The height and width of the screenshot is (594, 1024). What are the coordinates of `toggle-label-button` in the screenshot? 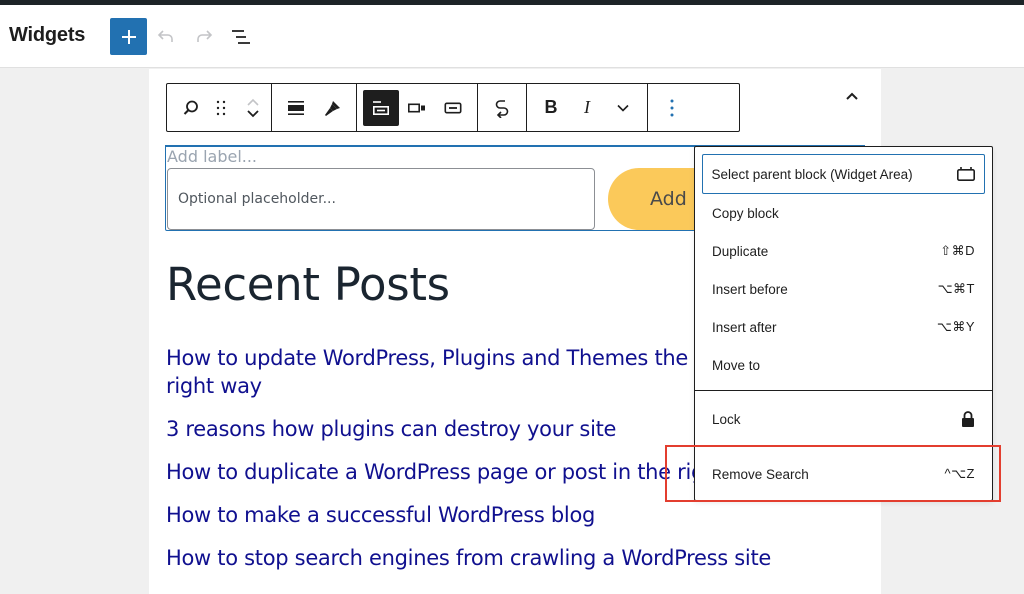 It's located at (381, 107).